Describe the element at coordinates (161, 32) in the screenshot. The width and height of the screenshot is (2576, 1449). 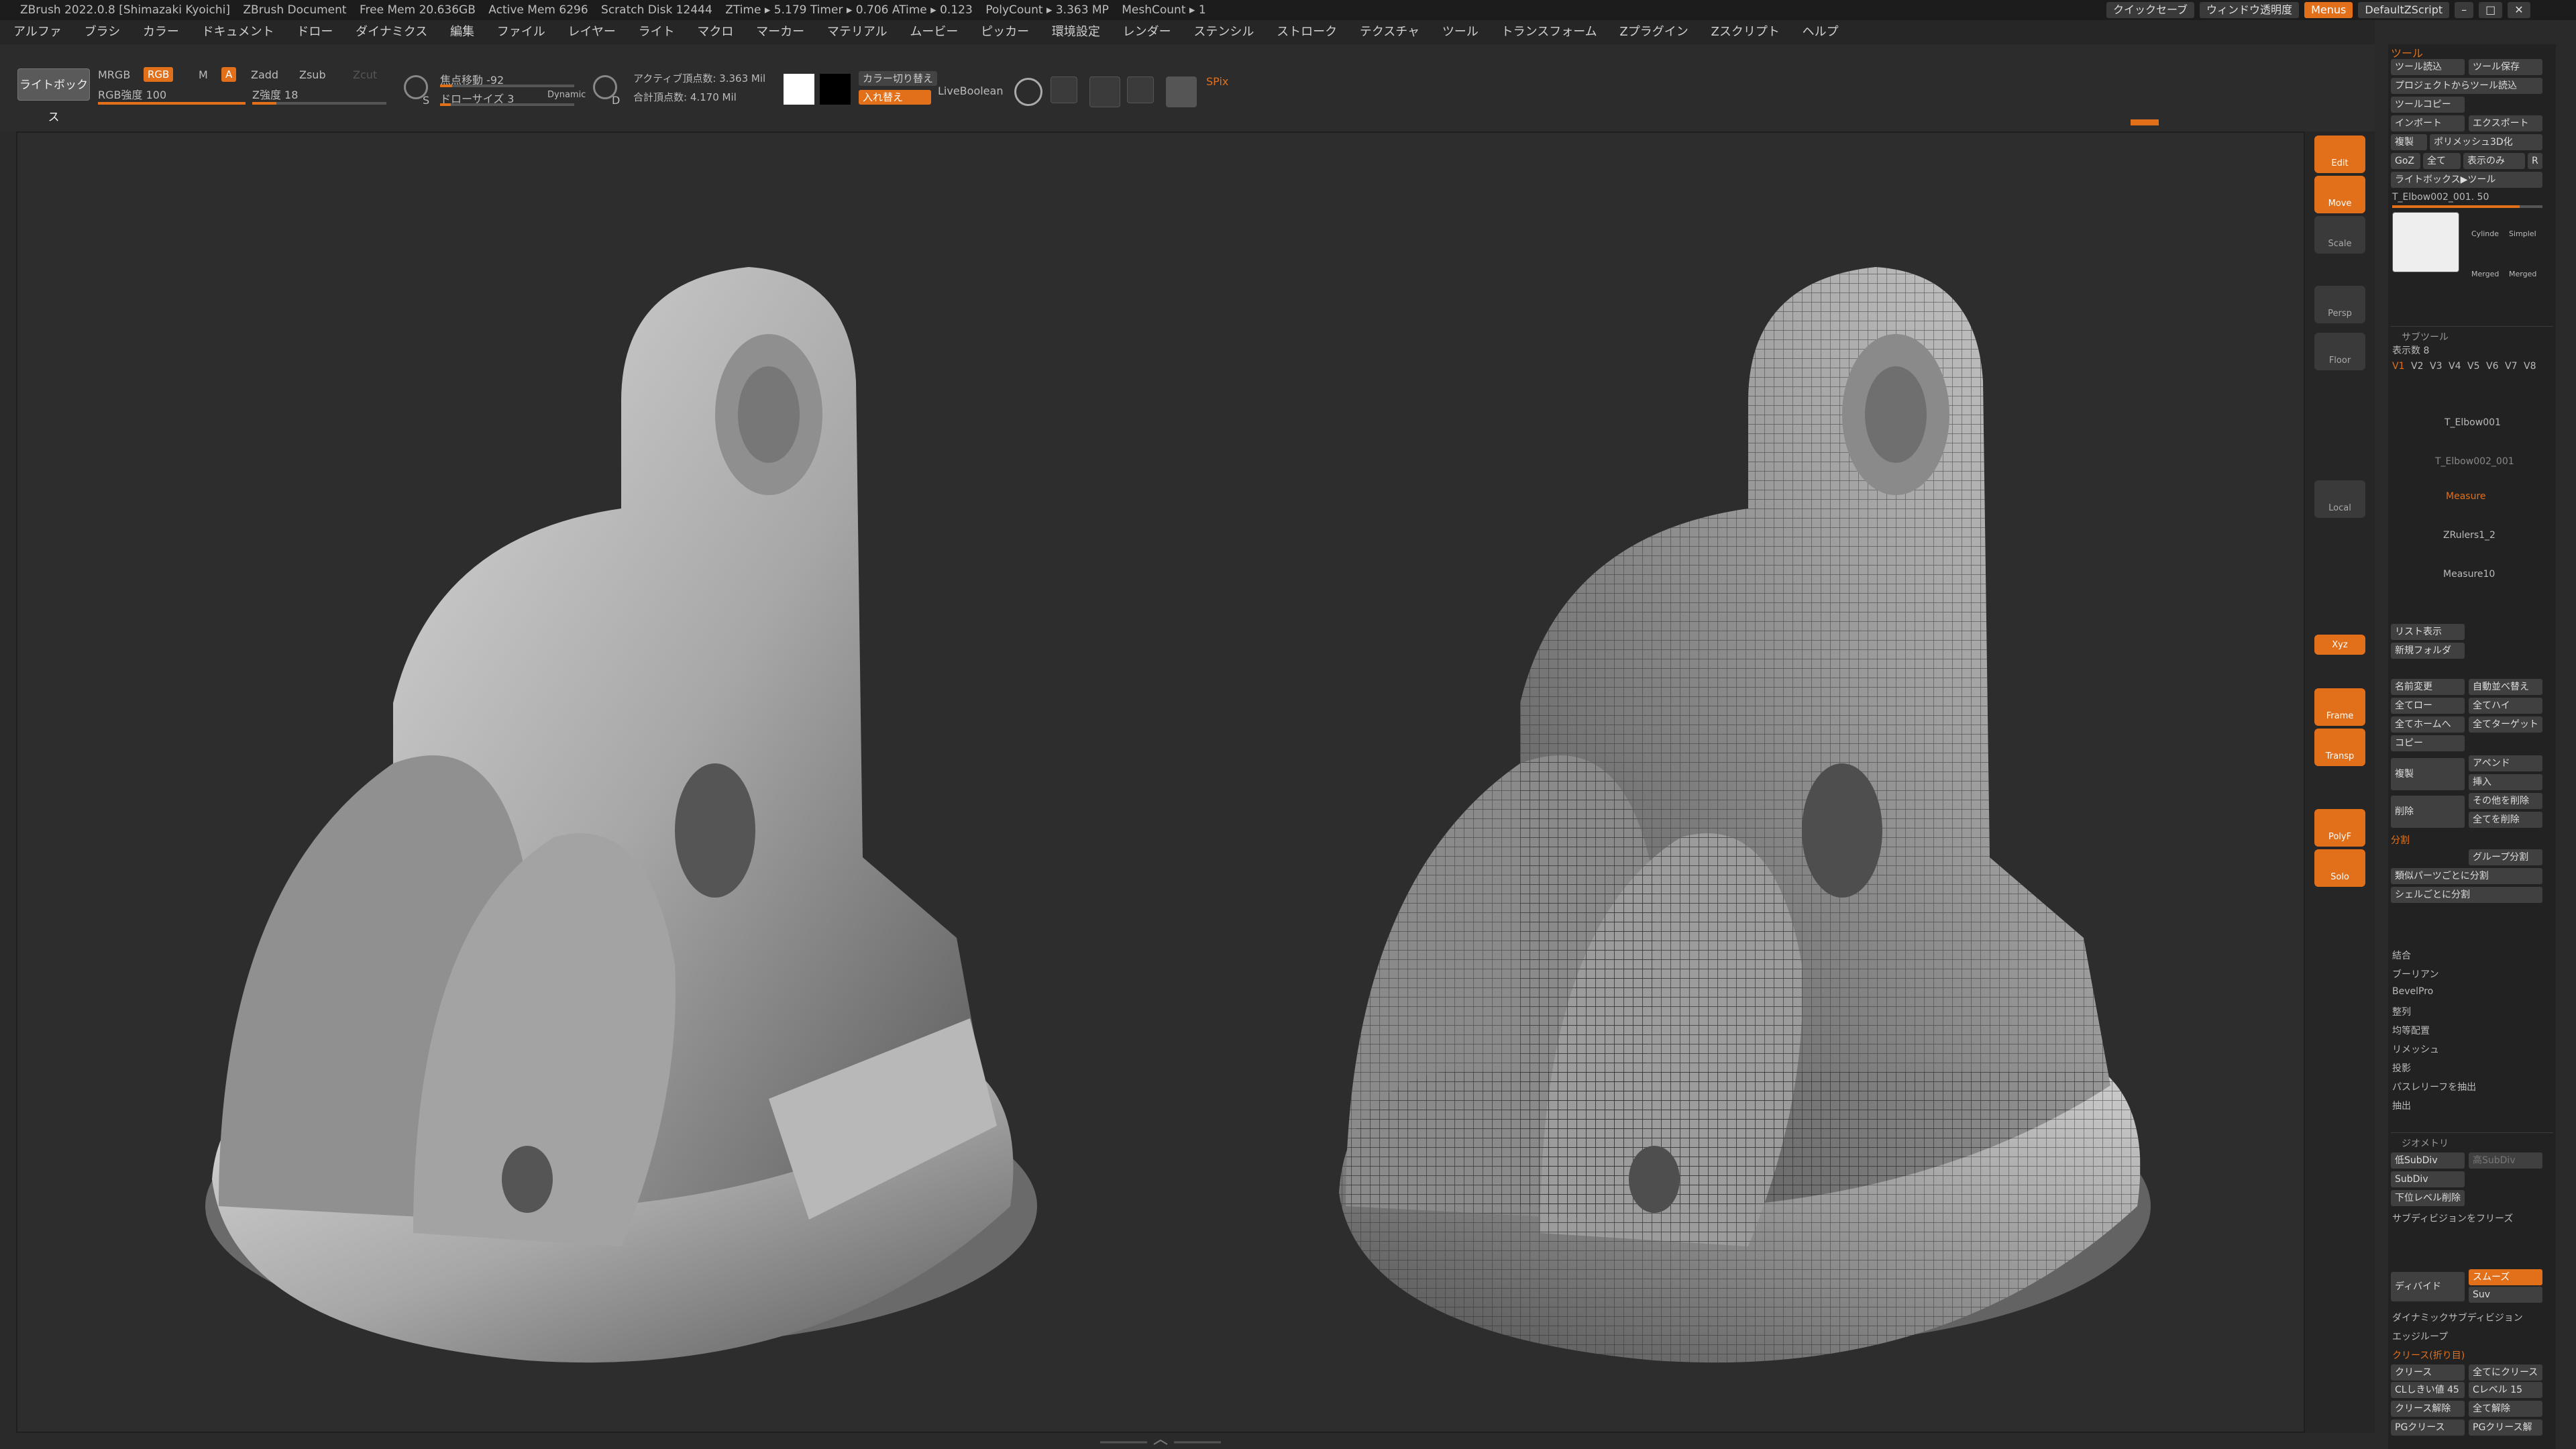
I see `menu-item: カラー` at that location.